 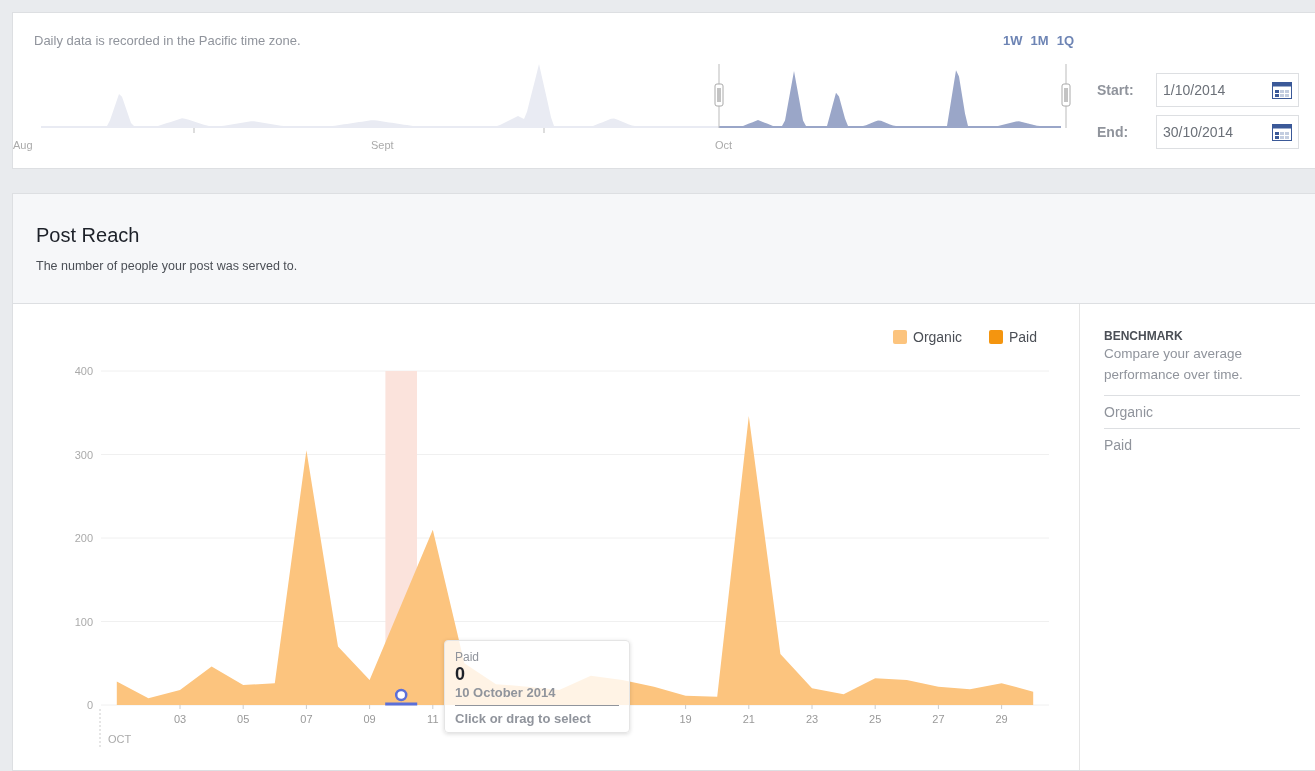 What do you see at coordinates (243, 719) in the screenshot?
I see `x-tick-label: 05` at bounding box center [243, 719].